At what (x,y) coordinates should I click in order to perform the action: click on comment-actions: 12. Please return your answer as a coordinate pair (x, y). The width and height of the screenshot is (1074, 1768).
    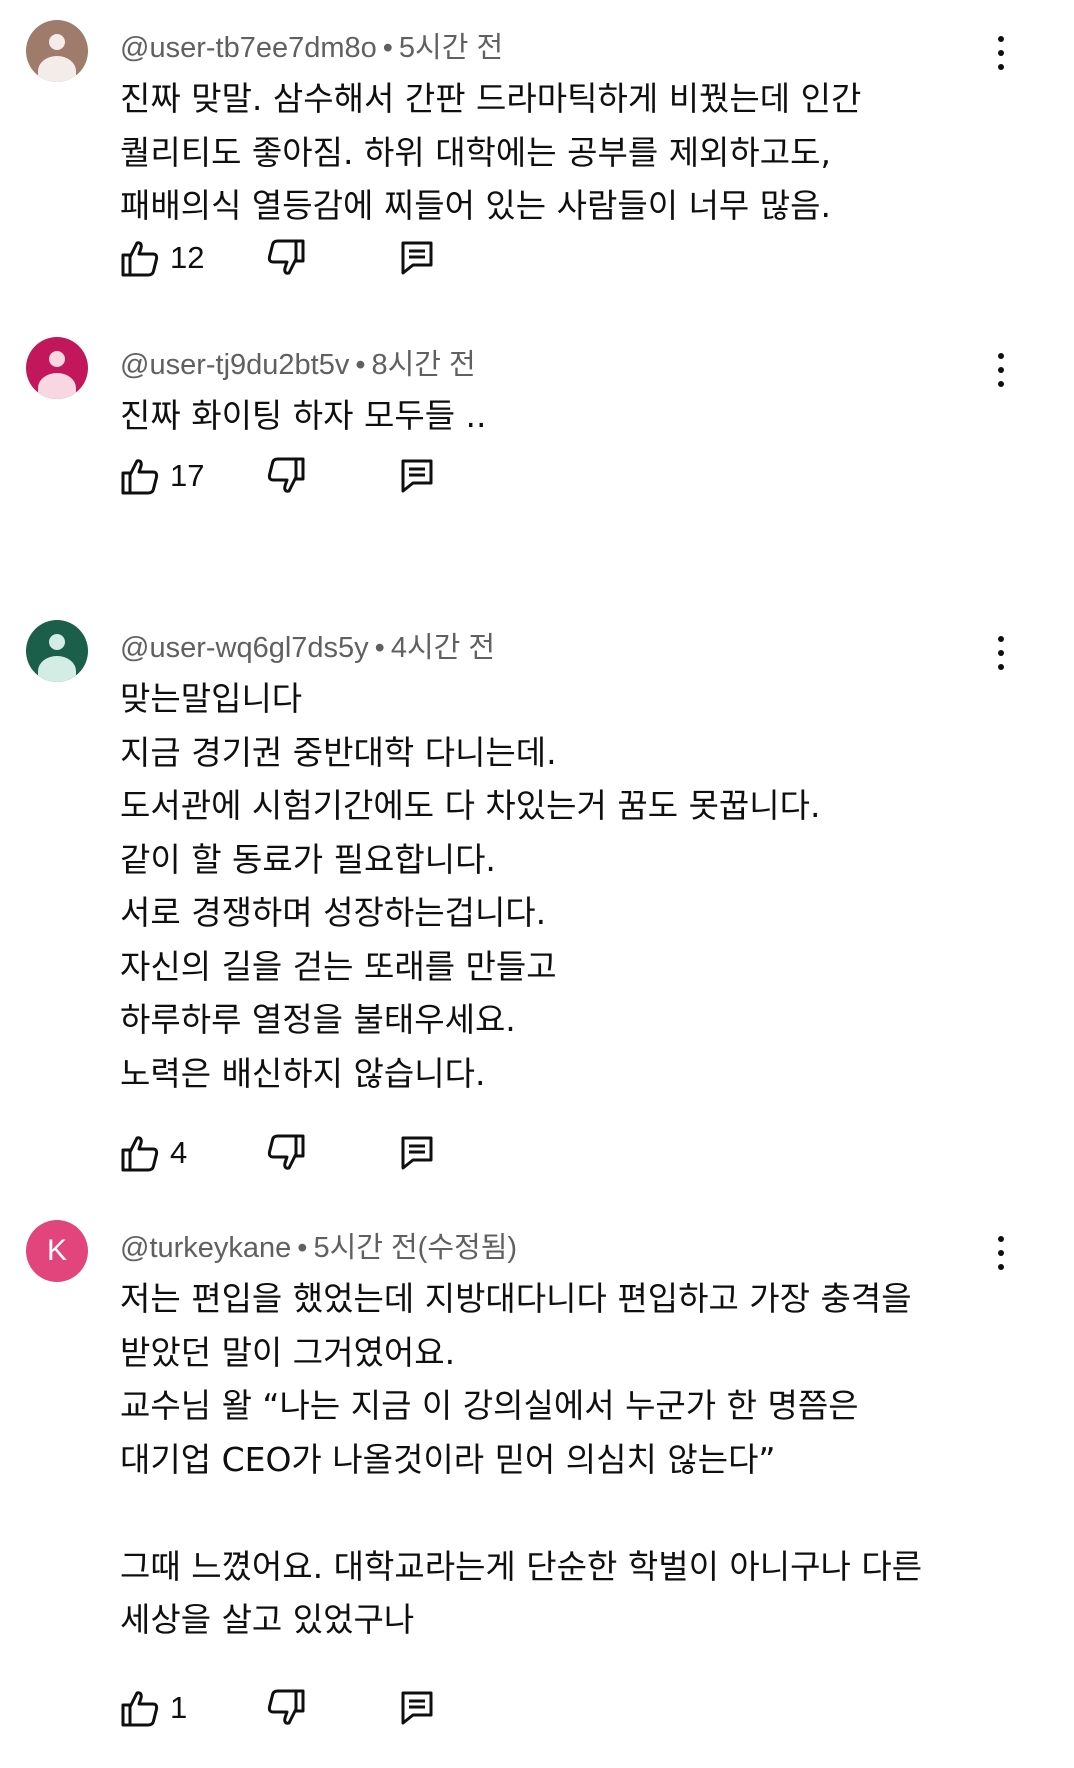
    Looking at the image, I should click on (290, 258).